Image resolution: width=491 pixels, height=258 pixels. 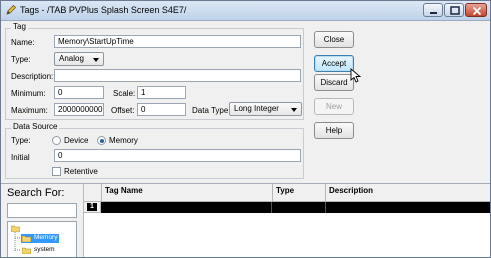 What do you see at coordinates (334, 130) in the screenshot?
I see `help-button: Help` at bounding box center [334, 130].